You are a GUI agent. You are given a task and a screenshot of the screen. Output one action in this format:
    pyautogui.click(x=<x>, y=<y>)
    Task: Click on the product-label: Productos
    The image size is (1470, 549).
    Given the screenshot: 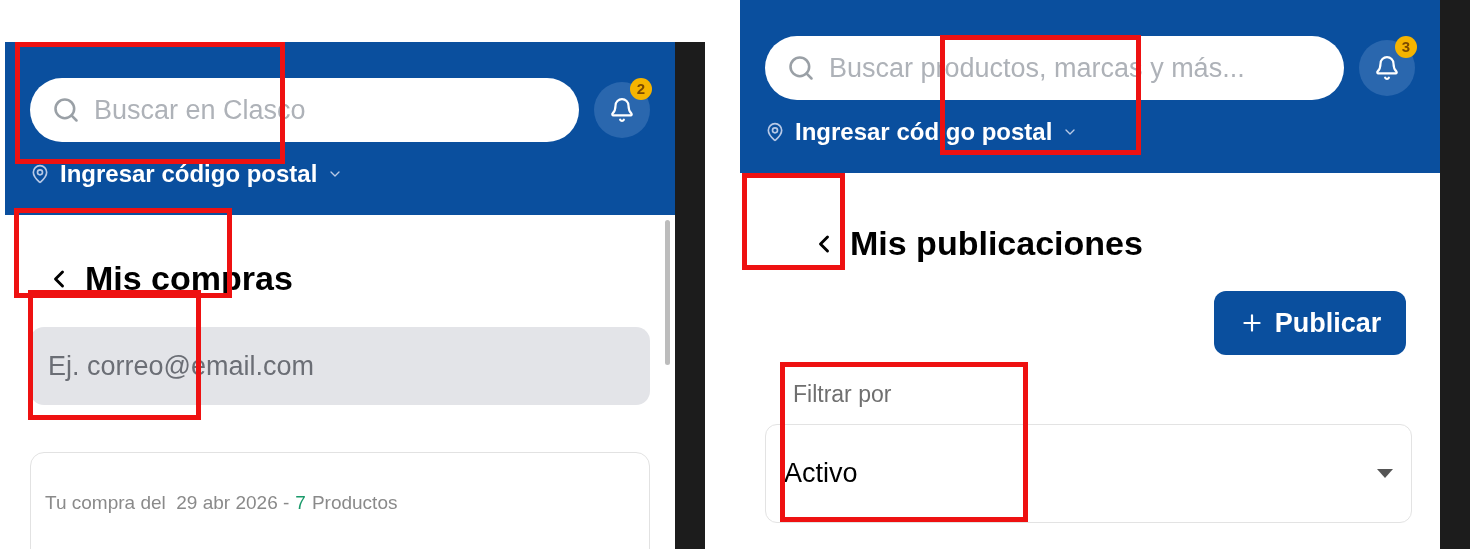 What is the action you would take?
    pyautogui.click(x=354, y=503)
    